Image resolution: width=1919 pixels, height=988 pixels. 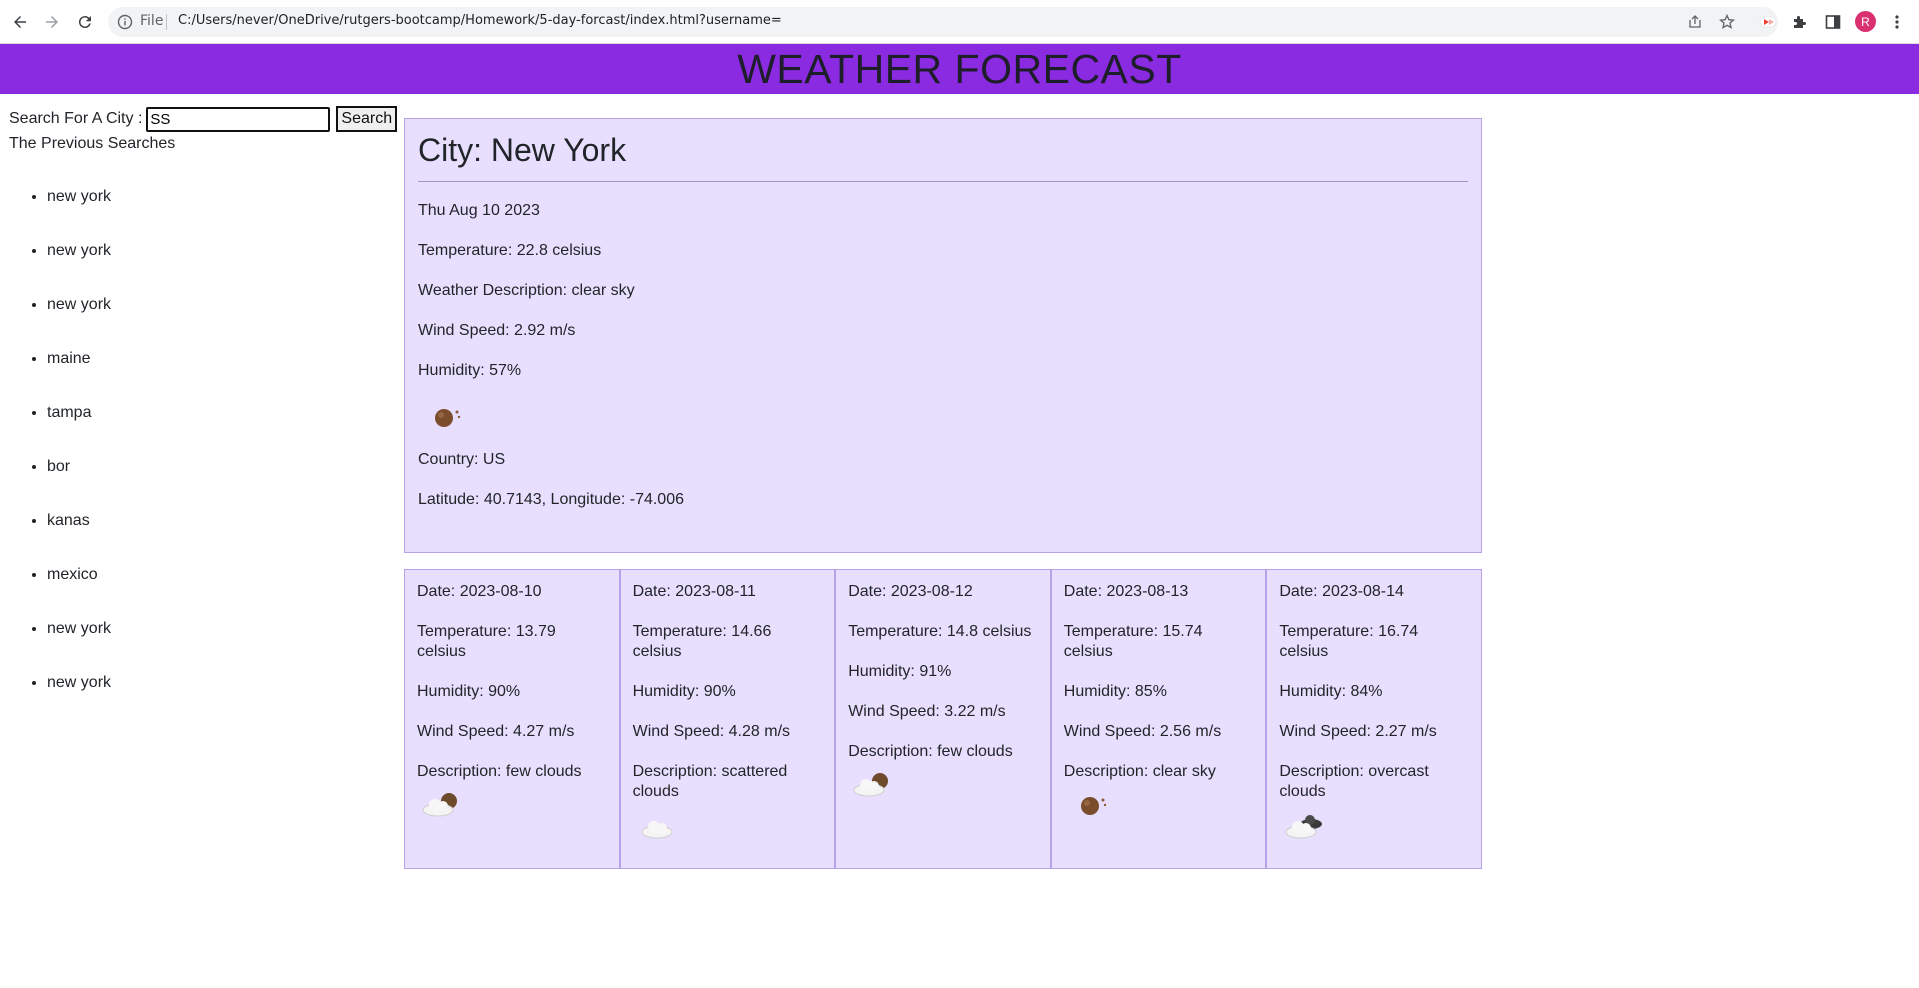 I want to click on page-header: WEATHER FORECAST, so click(x=959, y=69).